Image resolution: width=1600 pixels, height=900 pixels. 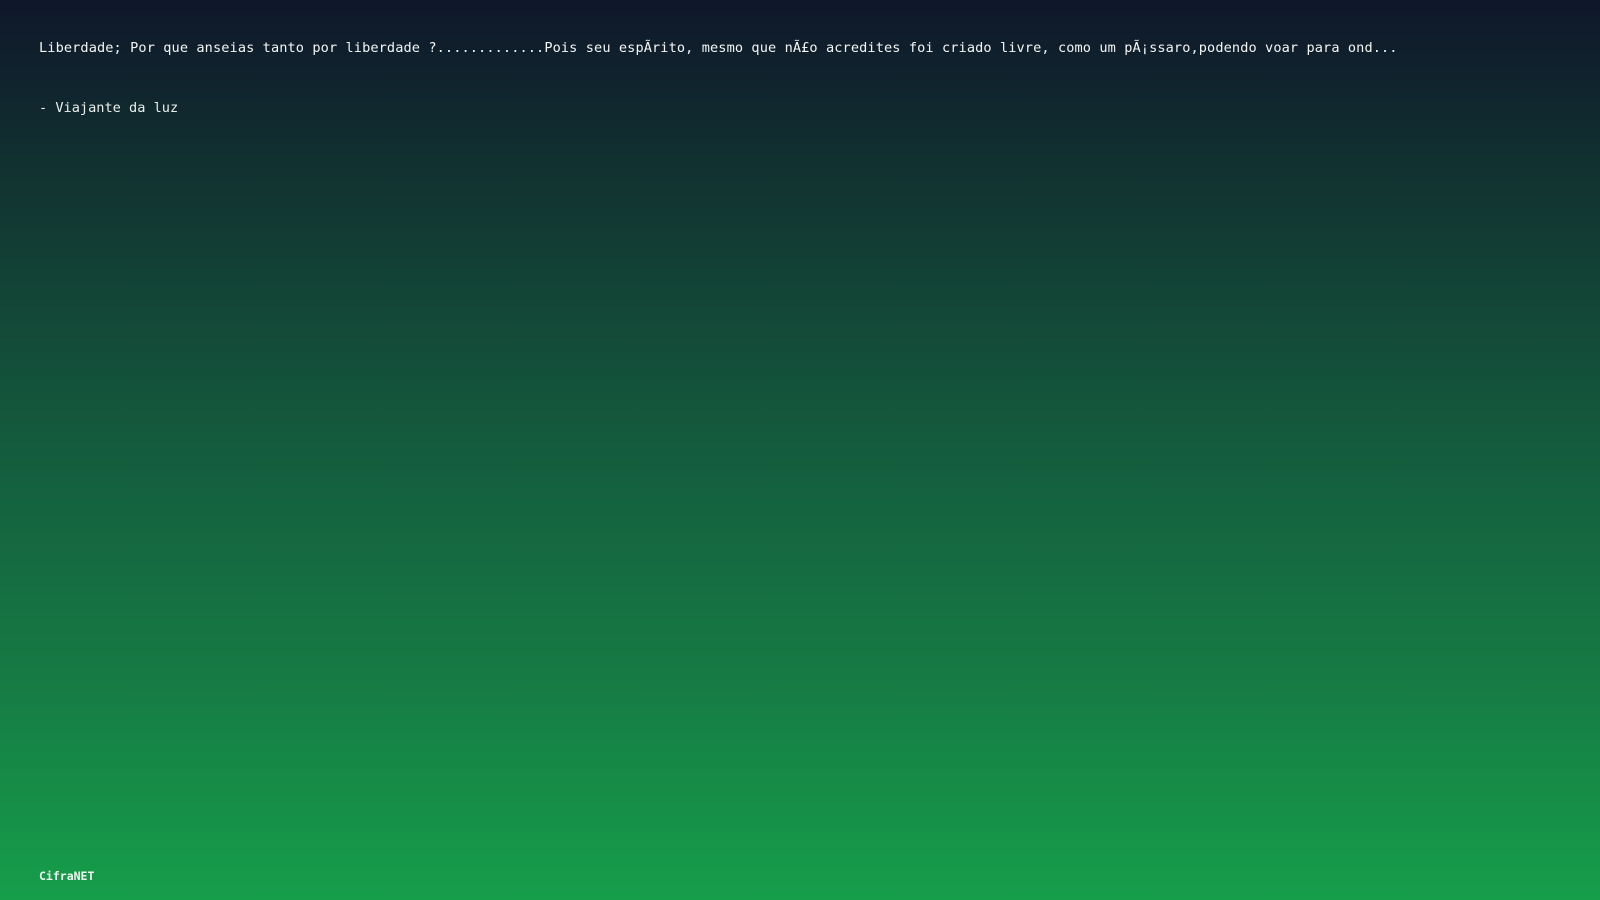 What do you see at coordinates (67, 876) in the screenshot?
I see `brand-label: CifraNET` at bounding box center [67, 876].